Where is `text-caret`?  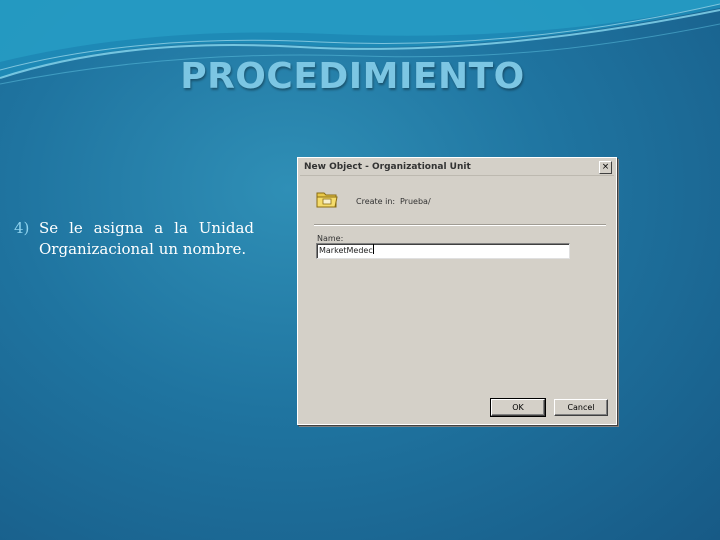
text-caret is located at coordinates (373, 249).